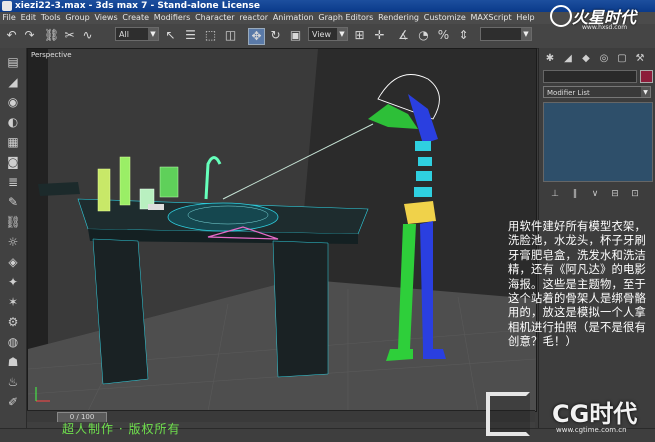  I want to click on menu-edit: Edit, so click(28, 18).